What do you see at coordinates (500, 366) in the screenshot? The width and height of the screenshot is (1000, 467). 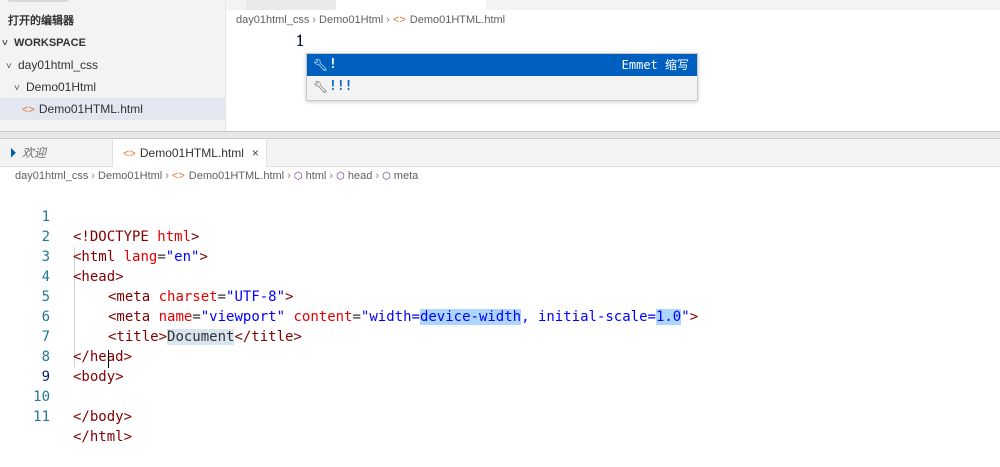 I see `code-line-current: 9` at bounding box center [500, 366].